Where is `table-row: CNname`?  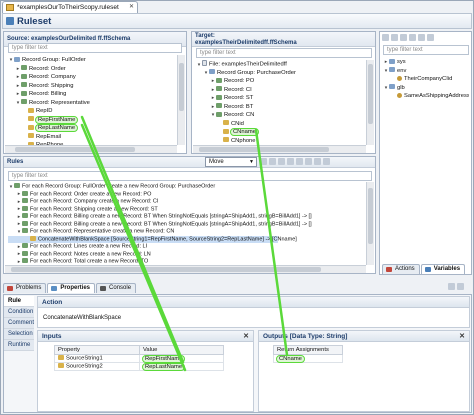 table-row: CNname is located at coordinates (308, 358).